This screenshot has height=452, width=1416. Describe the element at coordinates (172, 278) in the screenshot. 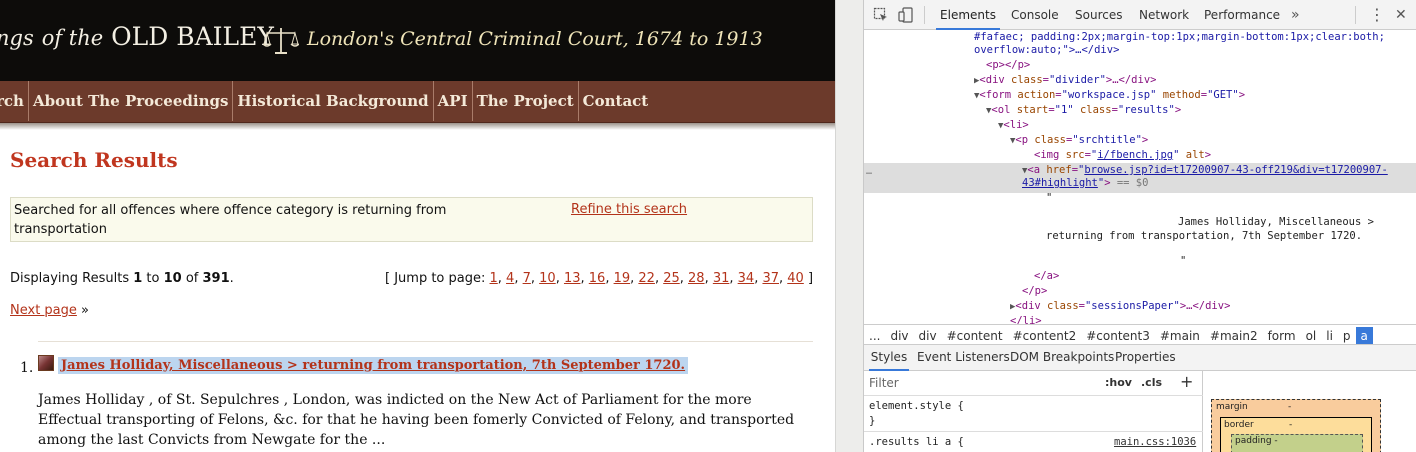

I see `results-range-end: 10` at that location.